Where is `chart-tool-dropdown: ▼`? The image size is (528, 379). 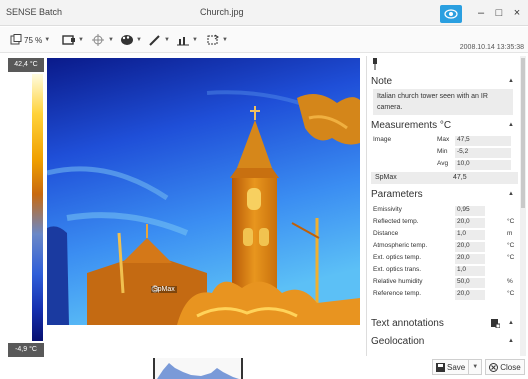
chart-tool-dropdown: ▼ is located at coordinates (187, 40).